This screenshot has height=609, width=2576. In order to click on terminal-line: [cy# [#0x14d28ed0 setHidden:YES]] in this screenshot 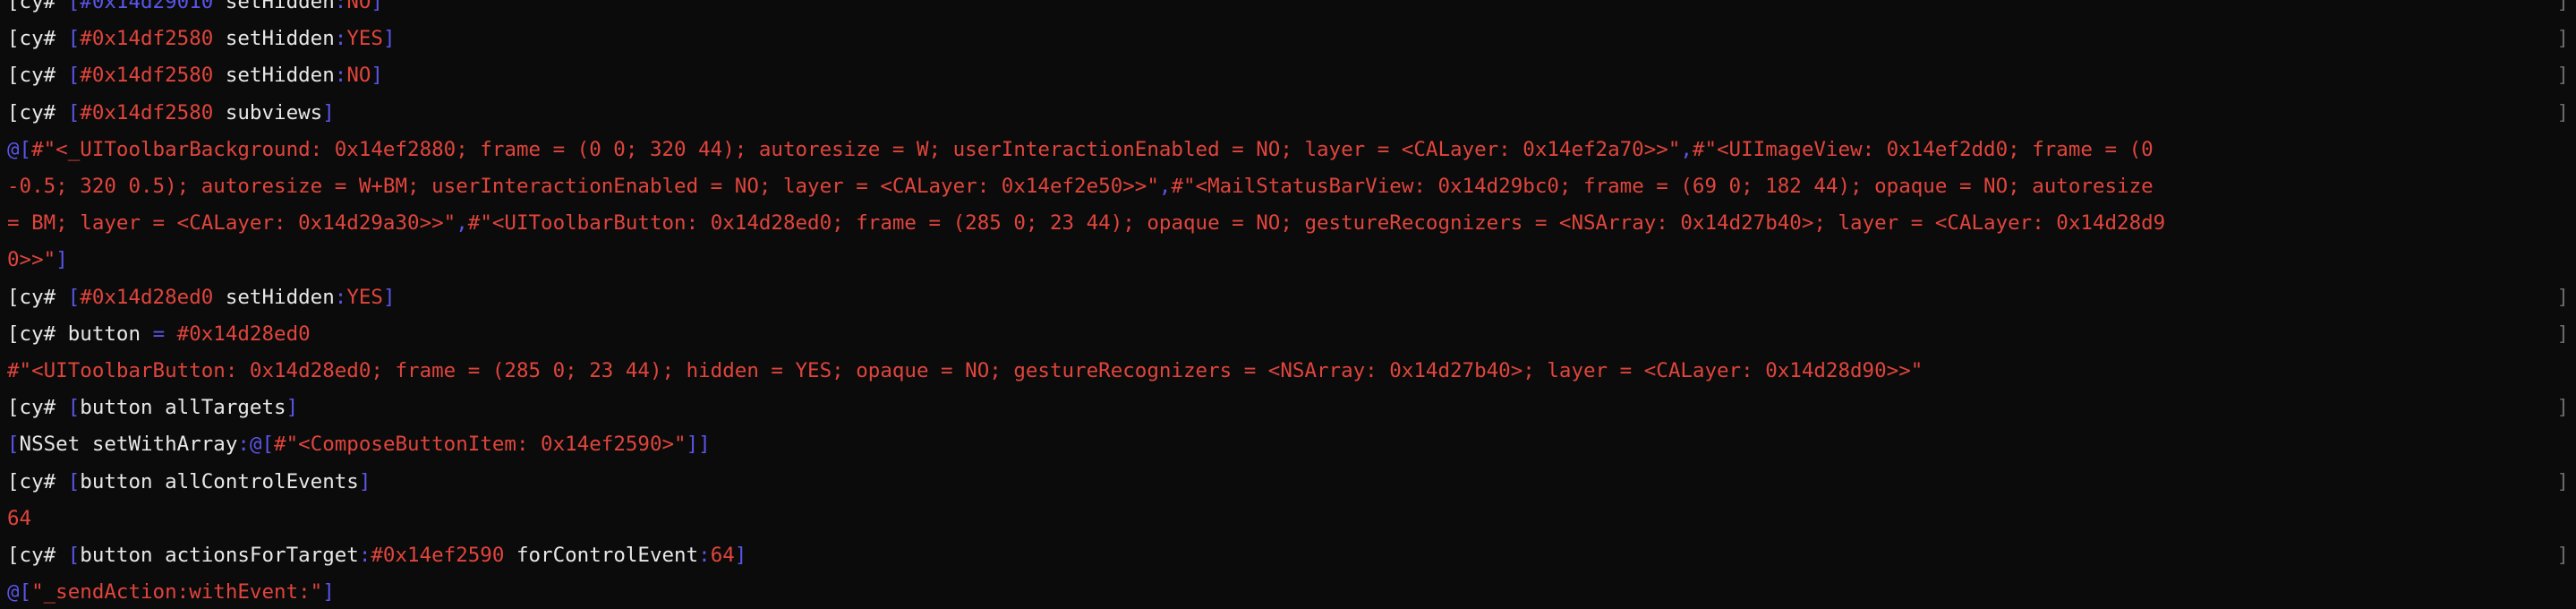, I will do `click(1288, 297)`.